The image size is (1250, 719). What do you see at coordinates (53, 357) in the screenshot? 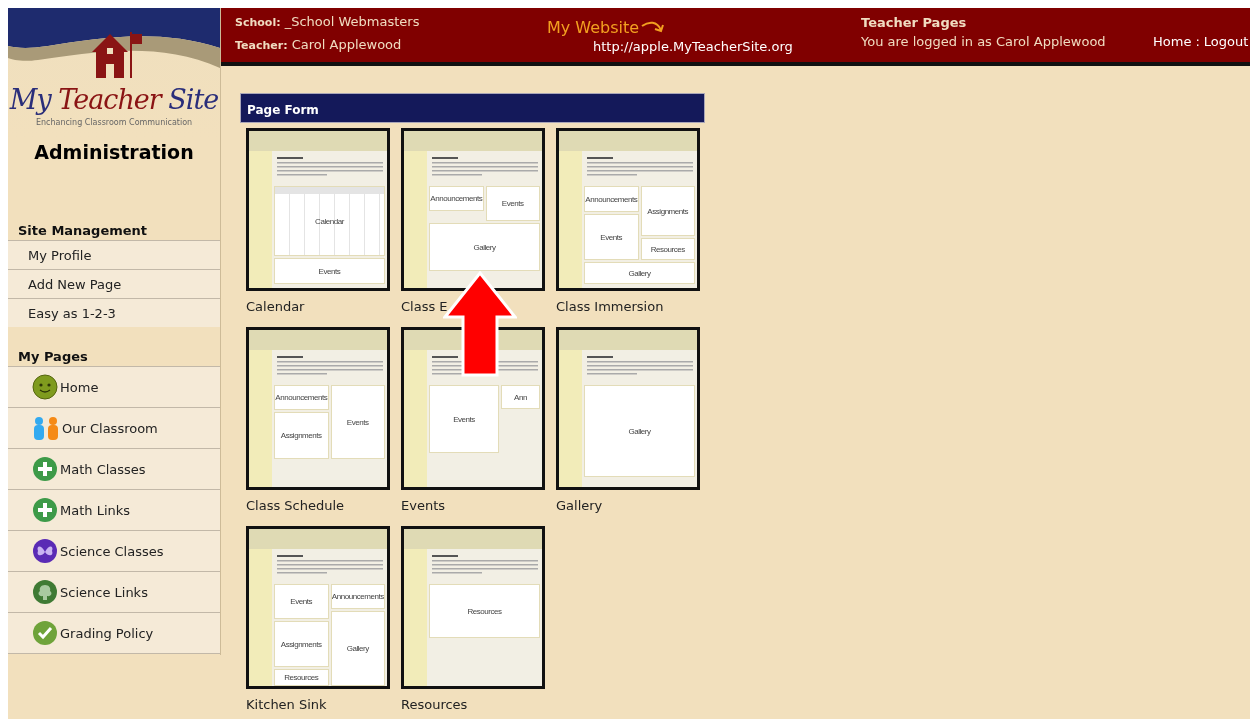
I see `section-heading: My Pages` at bounding box center [53, 357].